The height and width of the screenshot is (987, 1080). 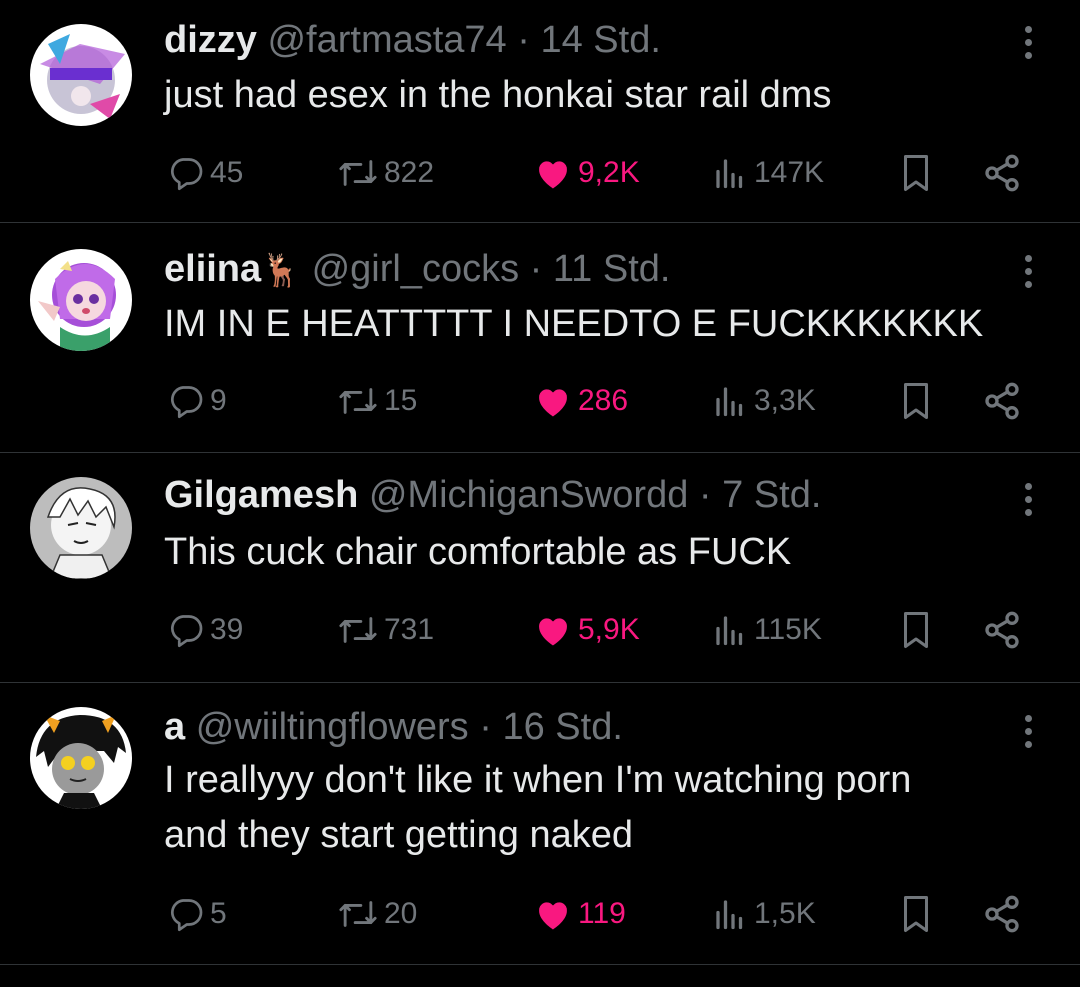 What do you see at coordinates (398, 835) in the screenshot?
I see `tweet-text-line: and they start getting naked` at bounding box center [398, 835].